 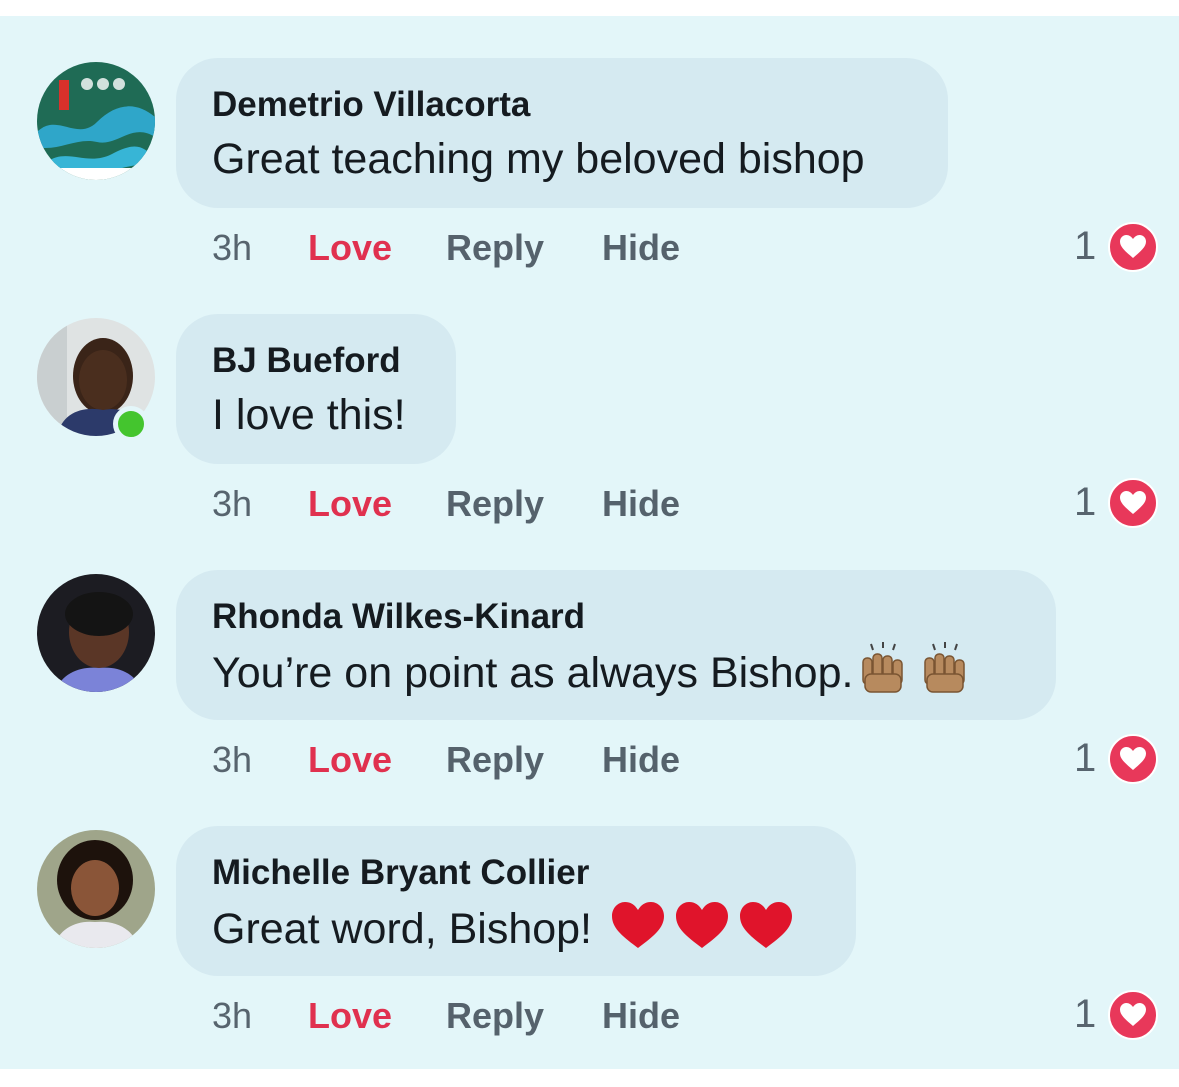 I want to click on comment-bubble: BJ Bueford I love this!, so click(x=316, y=389).